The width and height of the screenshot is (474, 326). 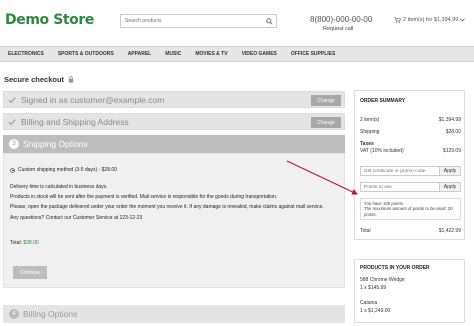 I want to click on change-address-button: Change, so click(x=326, y=122).